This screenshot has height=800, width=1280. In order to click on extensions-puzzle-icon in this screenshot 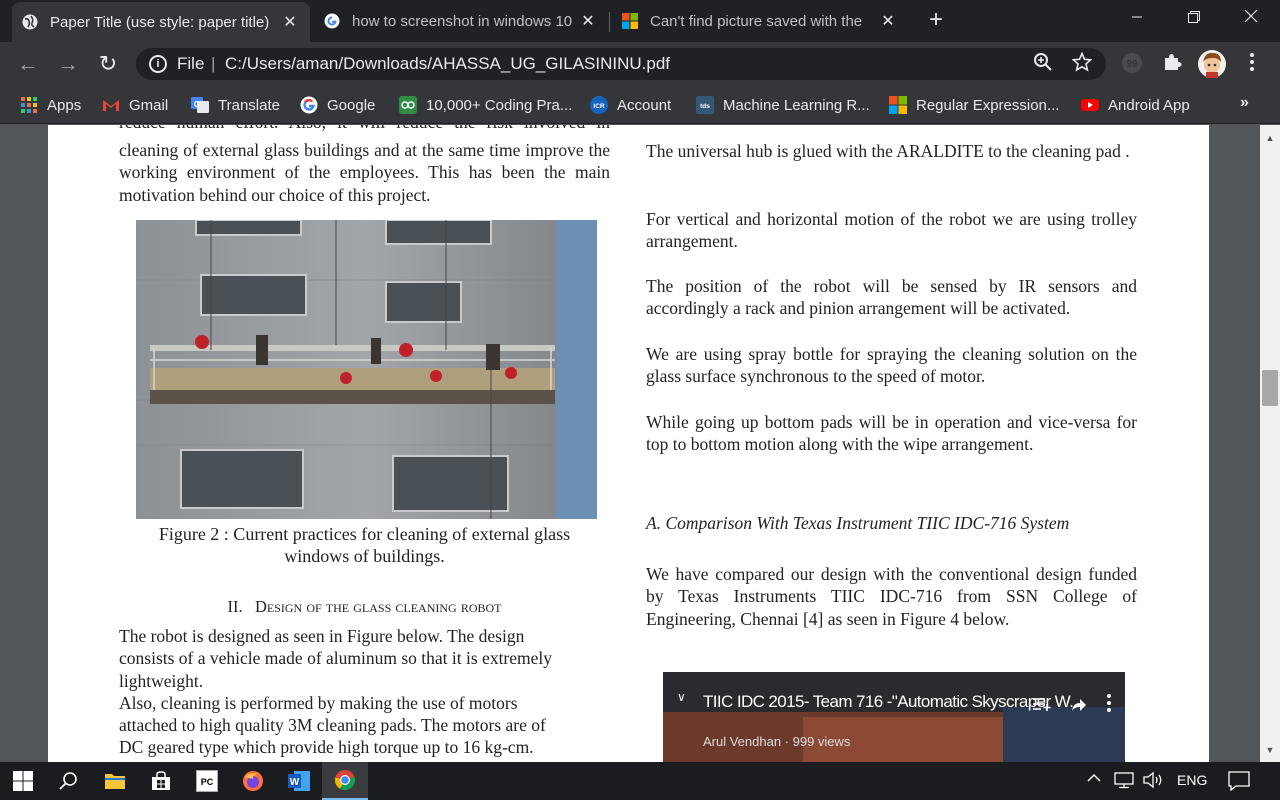, I will do `click(1172, 64)`.